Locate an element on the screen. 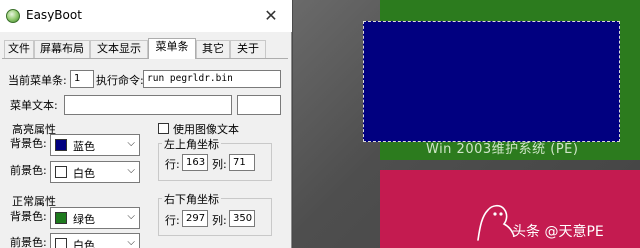 The width and height of the screenshot is (640, 248). use-image-text-label: 使用图像文本 is located at coordinates (206, 129).